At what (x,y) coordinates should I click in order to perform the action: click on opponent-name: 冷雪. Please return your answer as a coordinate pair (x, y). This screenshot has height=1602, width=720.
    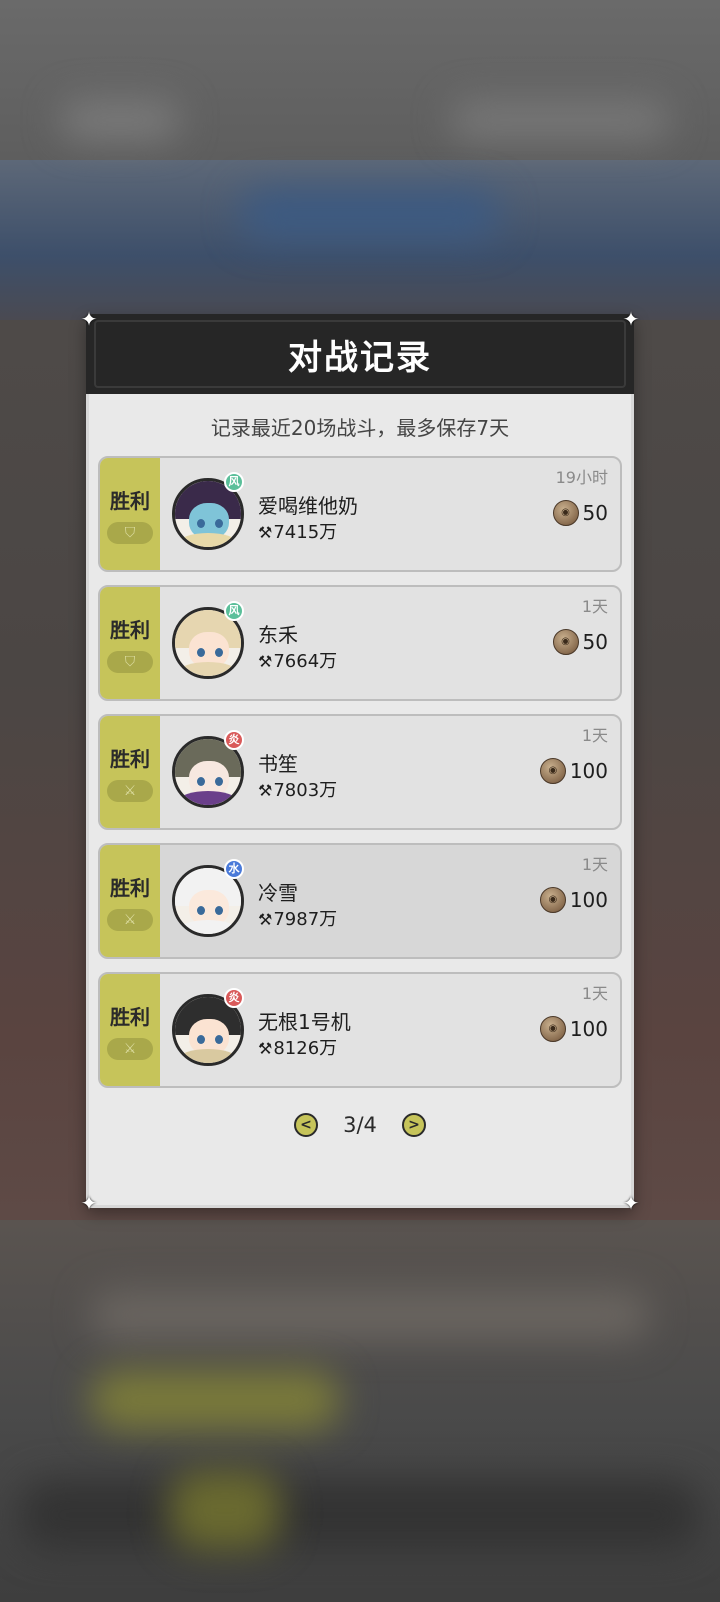
    Looking at the image, I should click on (278, 893).